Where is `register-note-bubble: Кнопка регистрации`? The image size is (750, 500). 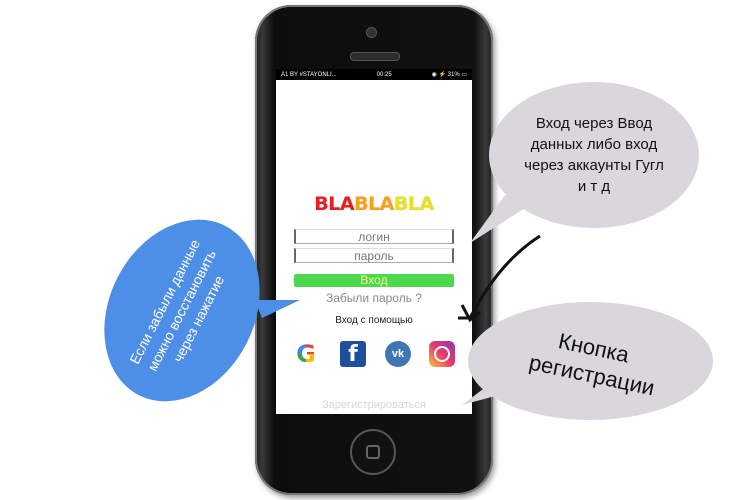 register-note-bubble: Кнопка регистрации is located at coordinates (590, 361).